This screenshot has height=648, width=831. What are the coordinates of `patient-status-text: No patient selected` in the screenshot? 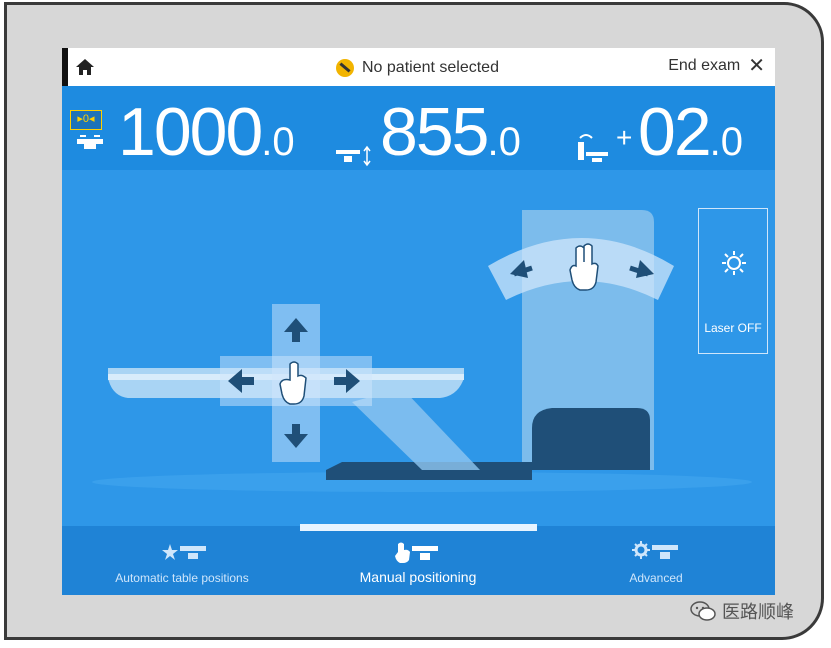 It's located at (430, 67).